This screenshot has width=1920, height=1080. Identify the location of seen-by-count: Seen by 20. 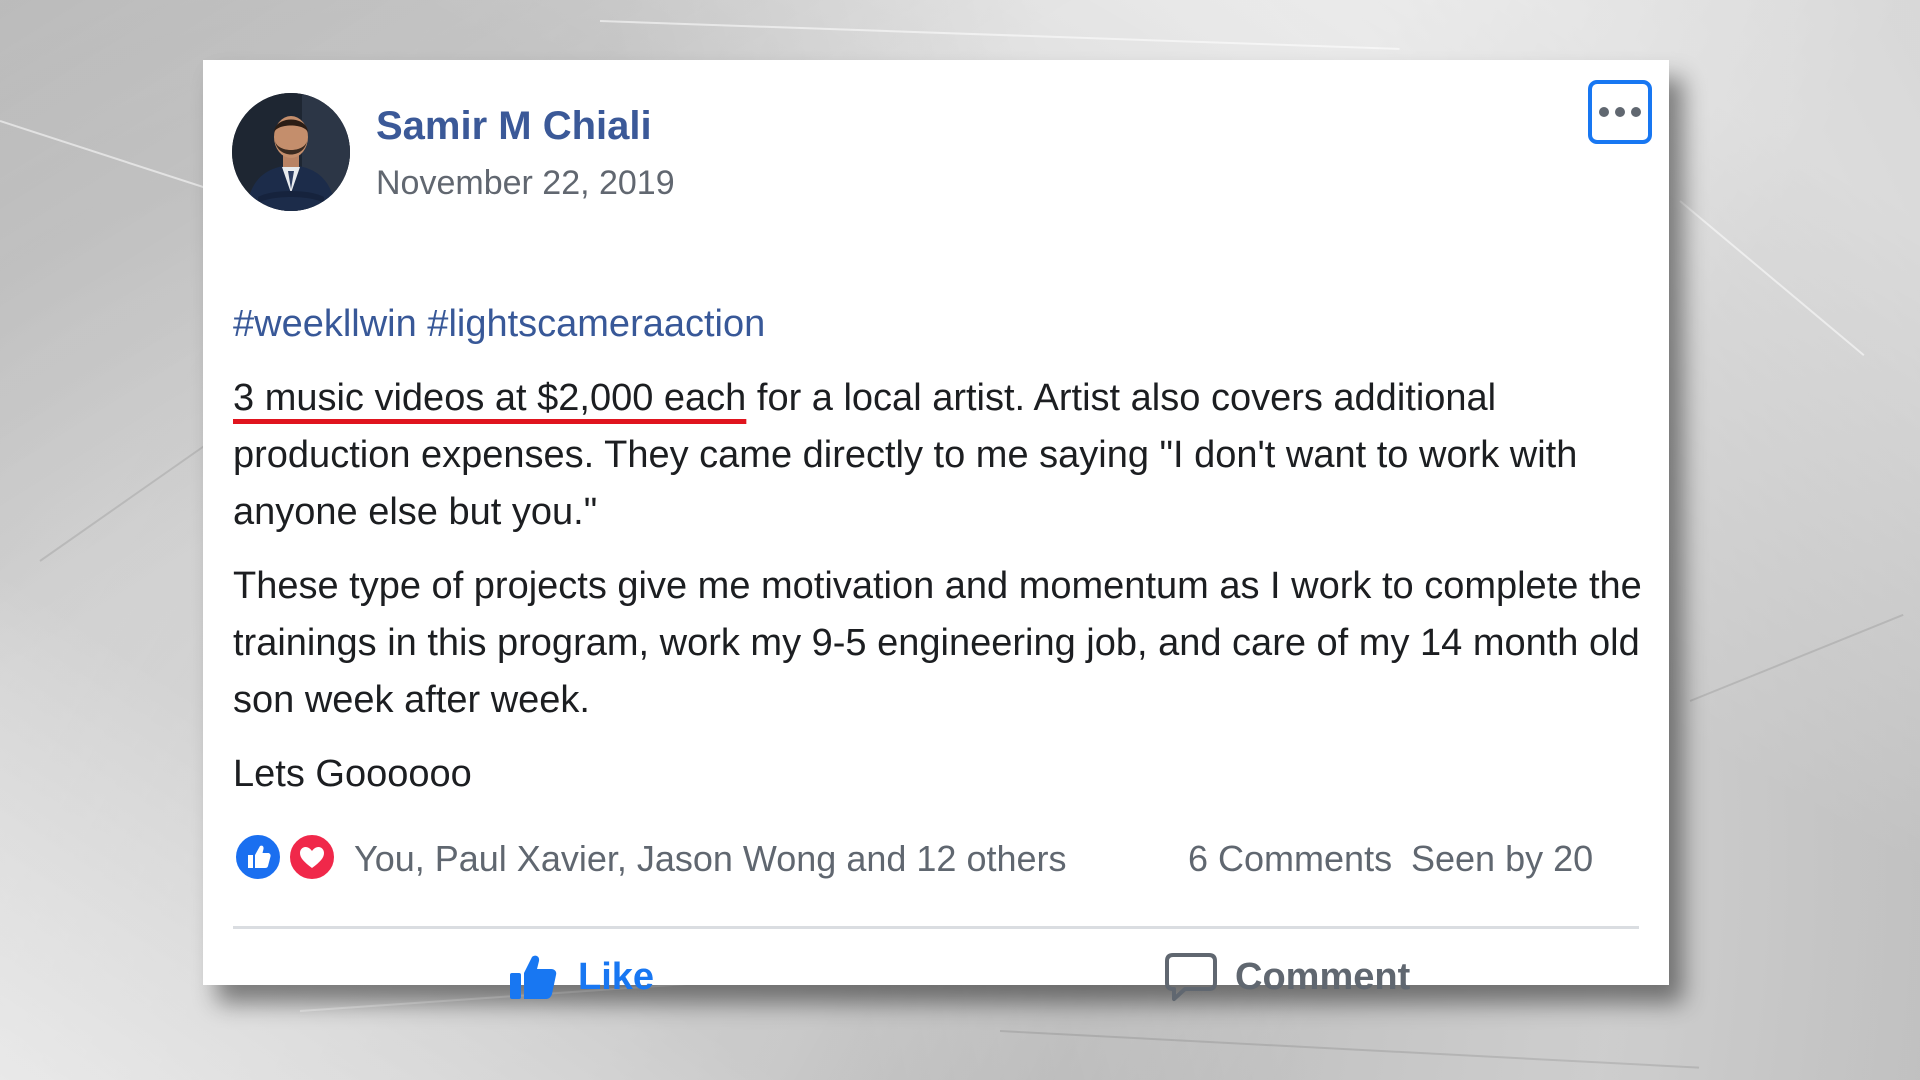
(1502, 859).